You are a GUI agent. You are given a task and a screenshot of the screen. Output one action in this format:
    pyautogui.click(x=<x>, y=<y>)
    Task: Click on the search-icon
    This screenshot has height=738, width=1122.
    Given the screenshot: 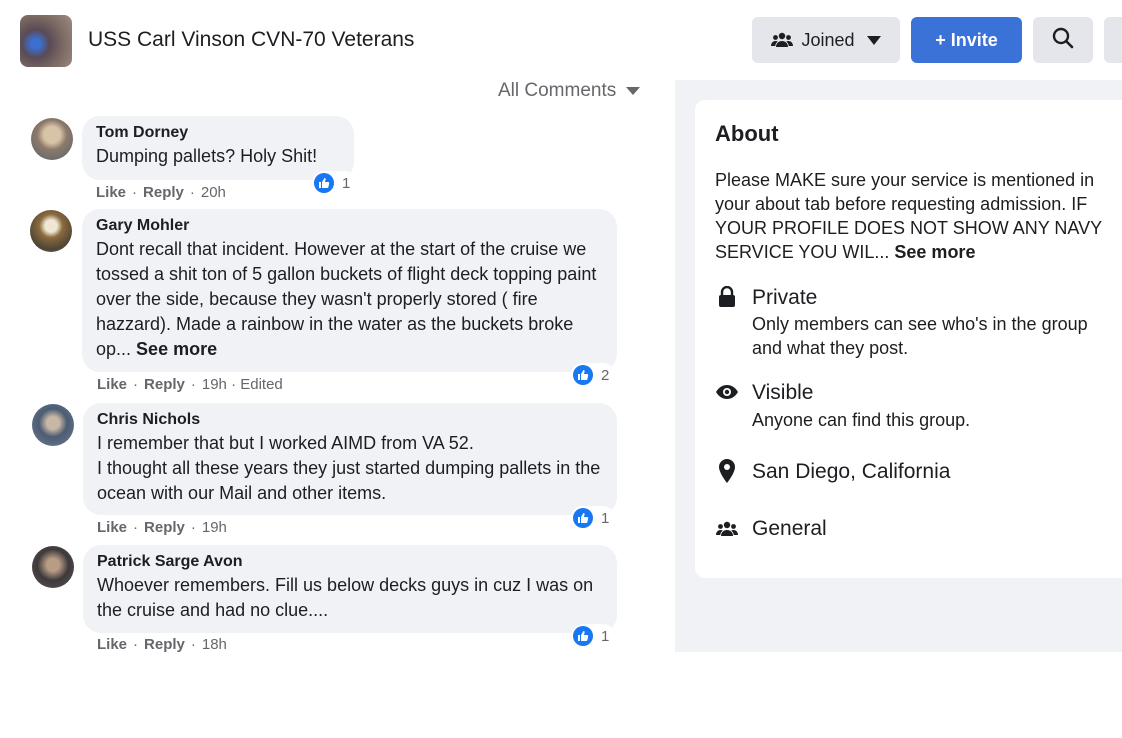 What is the action you would take?
    pyautogui.click(x=1063, y=40)
    